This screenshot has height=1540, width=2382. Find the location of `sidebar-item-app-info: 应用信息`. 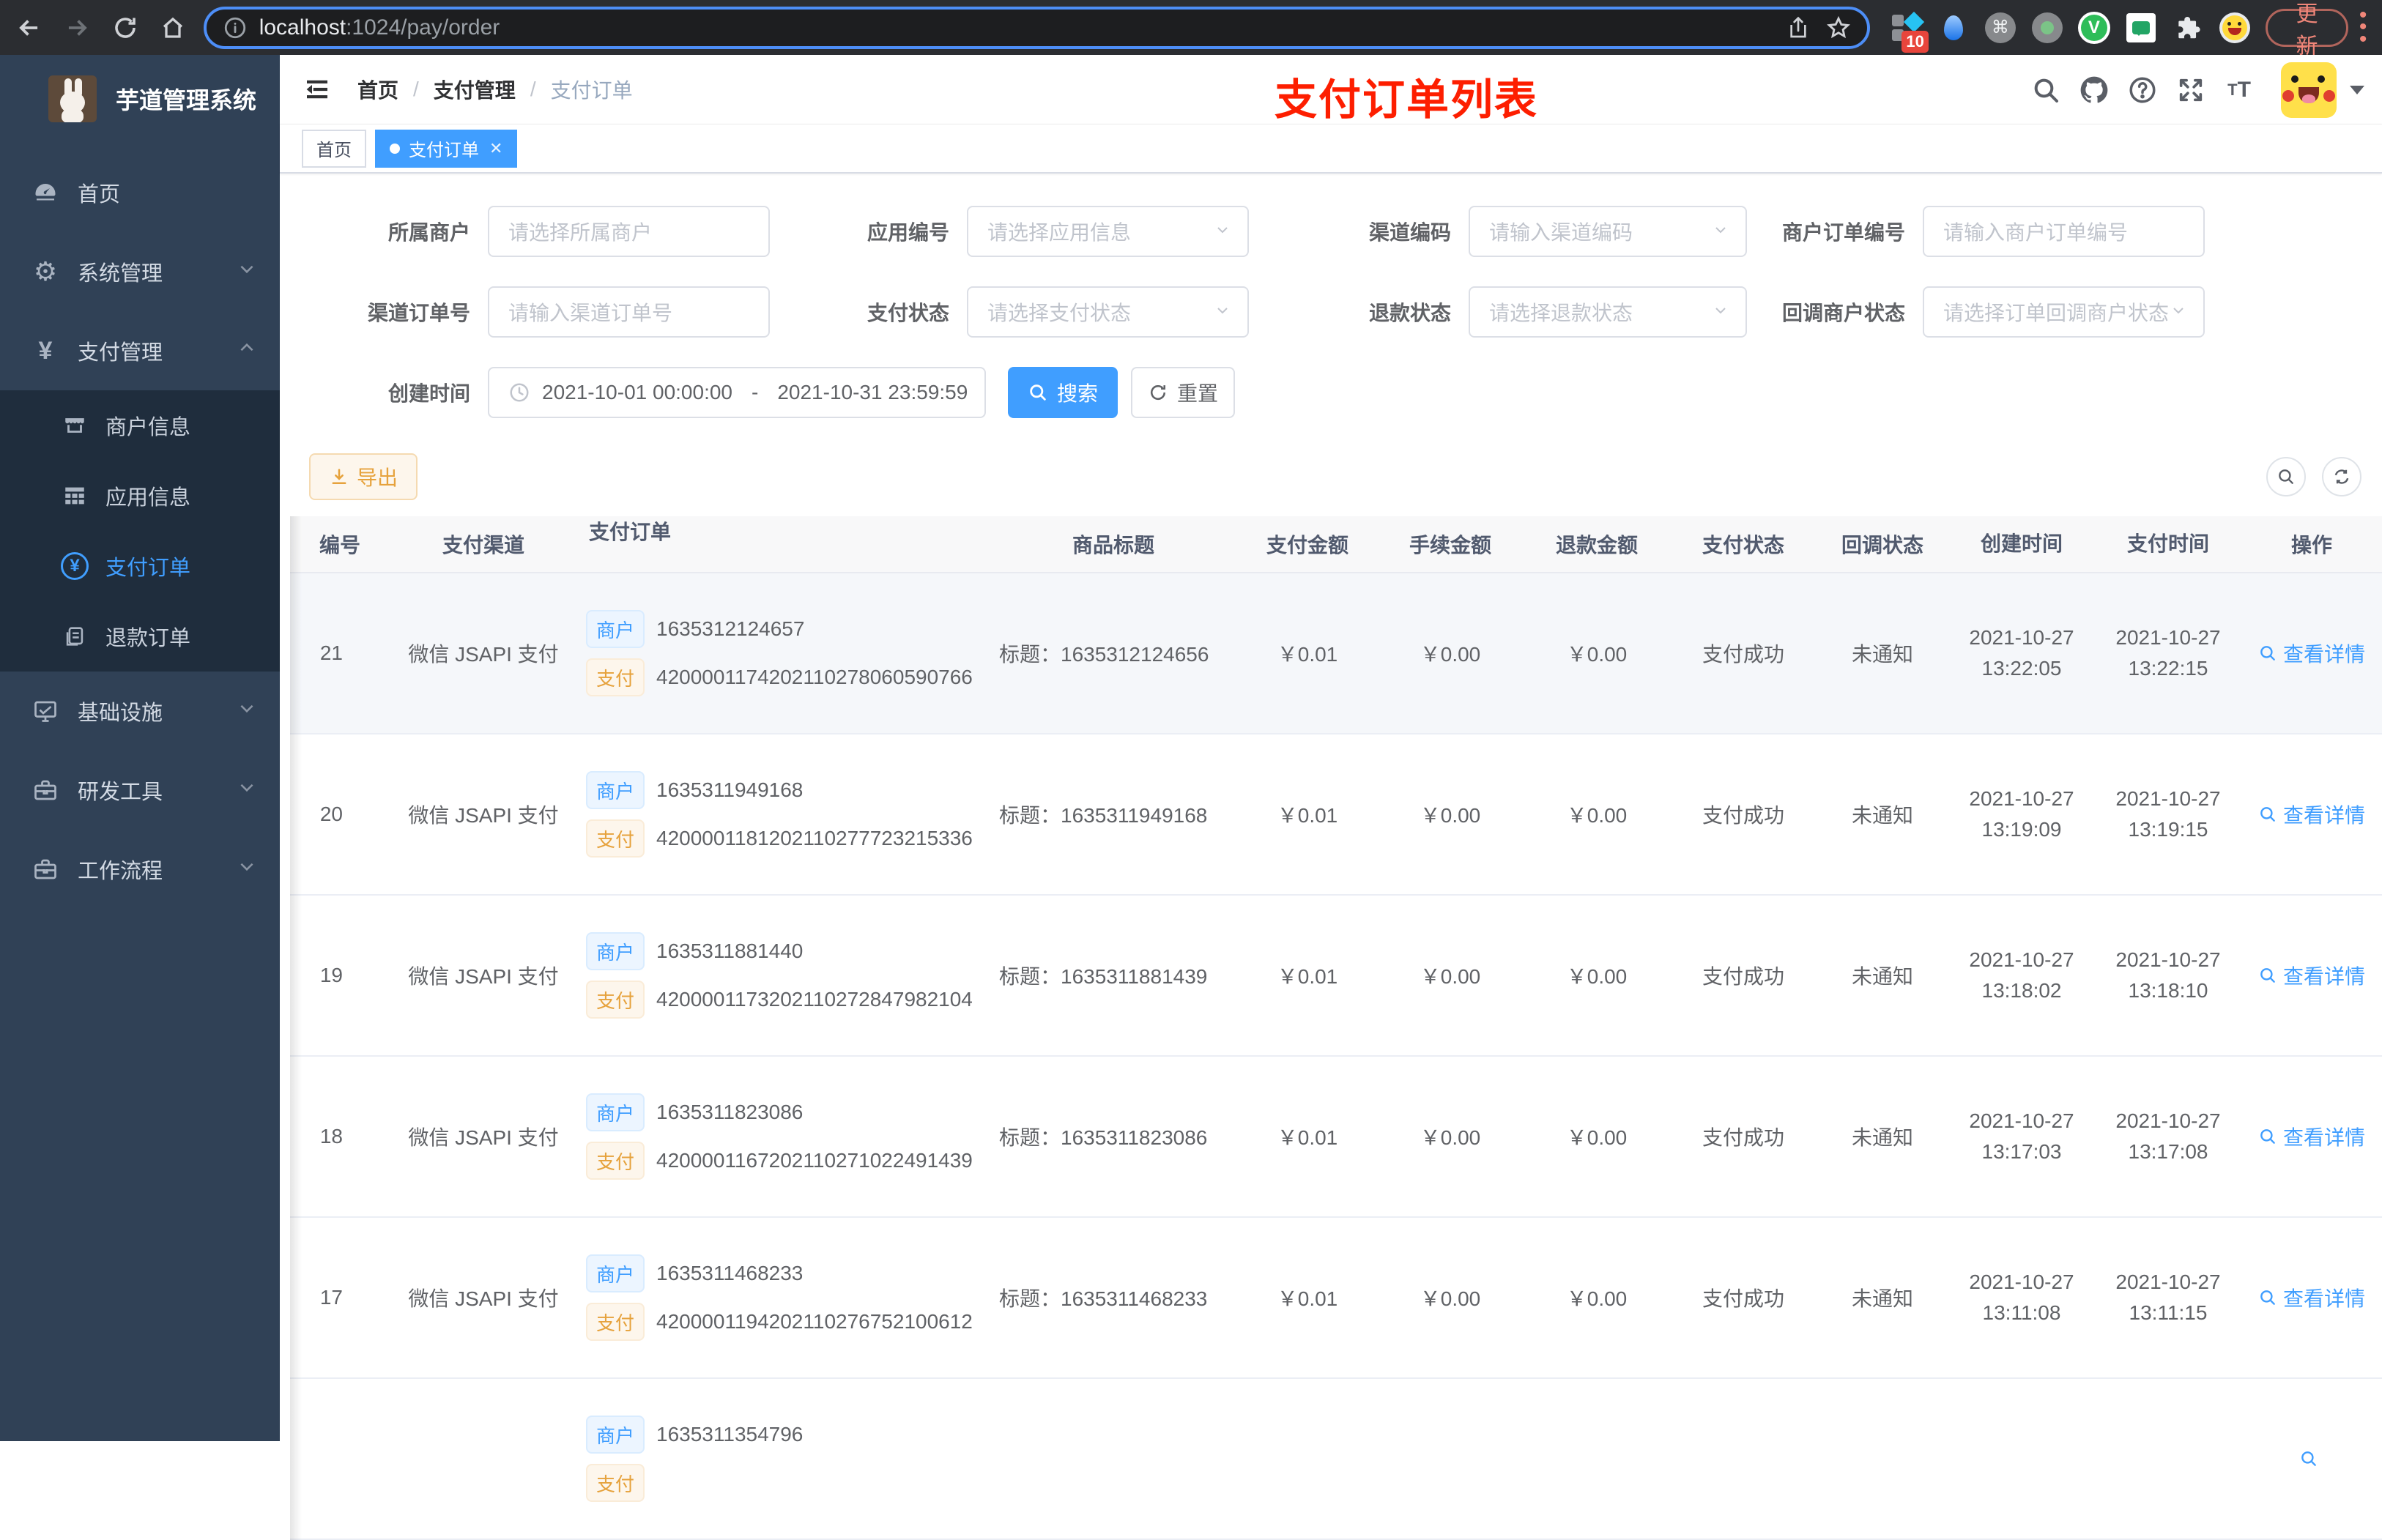

sidebar-item-app-info: 应用信息 is located at coordinates (140, 496).